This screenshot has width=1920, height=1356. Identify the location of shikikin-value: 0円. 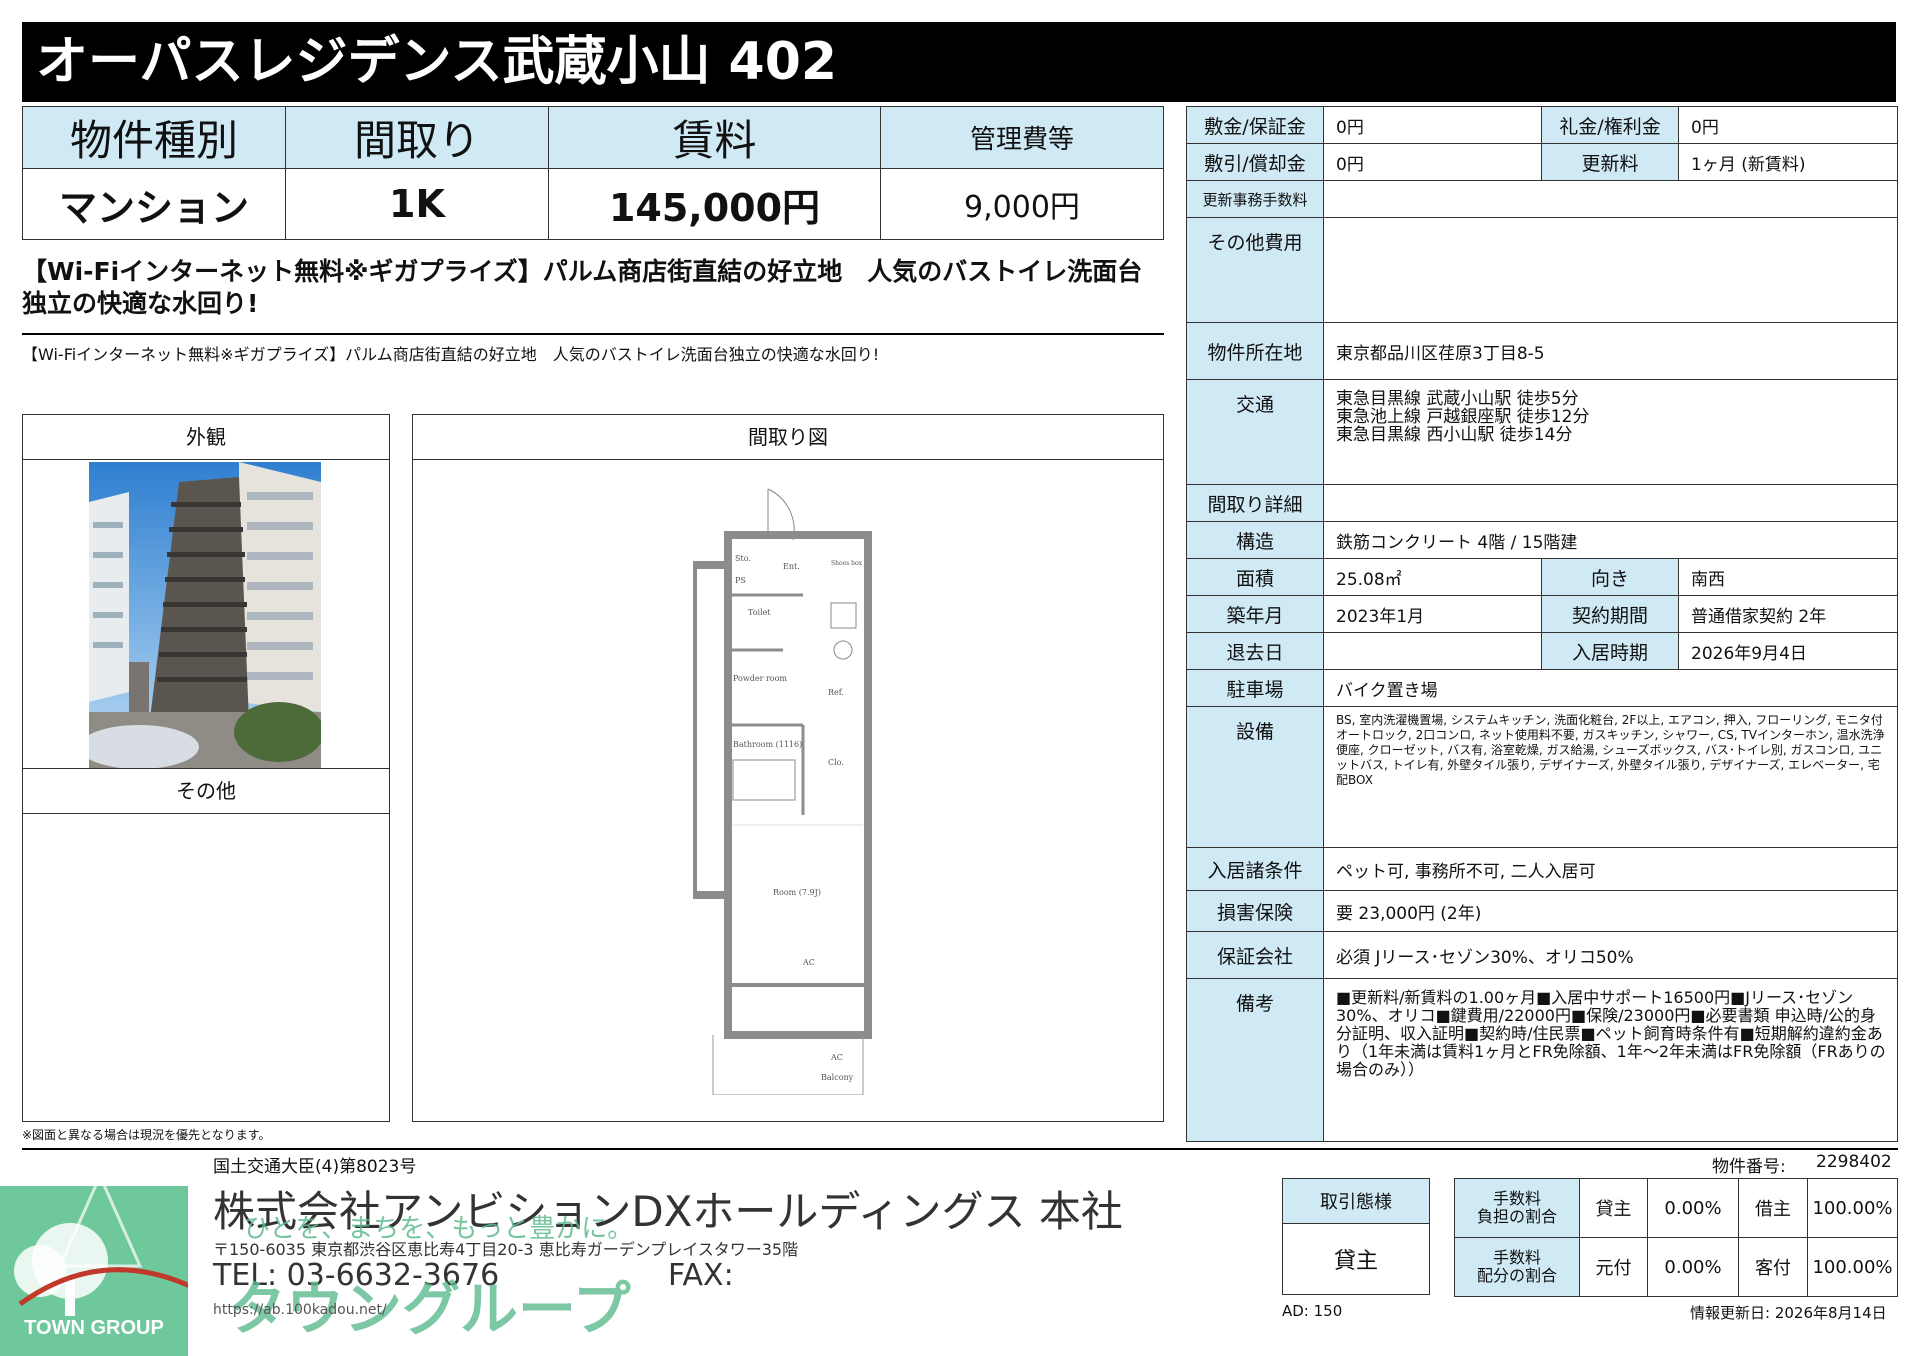
(1433, 125).